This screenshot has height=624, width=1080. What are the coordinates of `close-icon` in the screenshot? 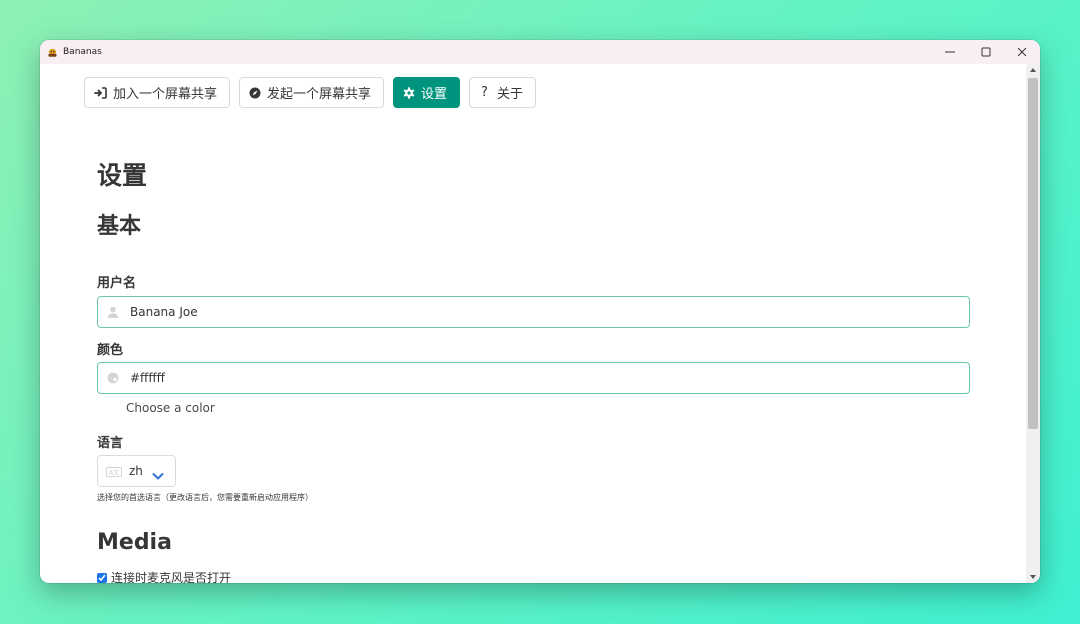 It's located at (1022, 52).